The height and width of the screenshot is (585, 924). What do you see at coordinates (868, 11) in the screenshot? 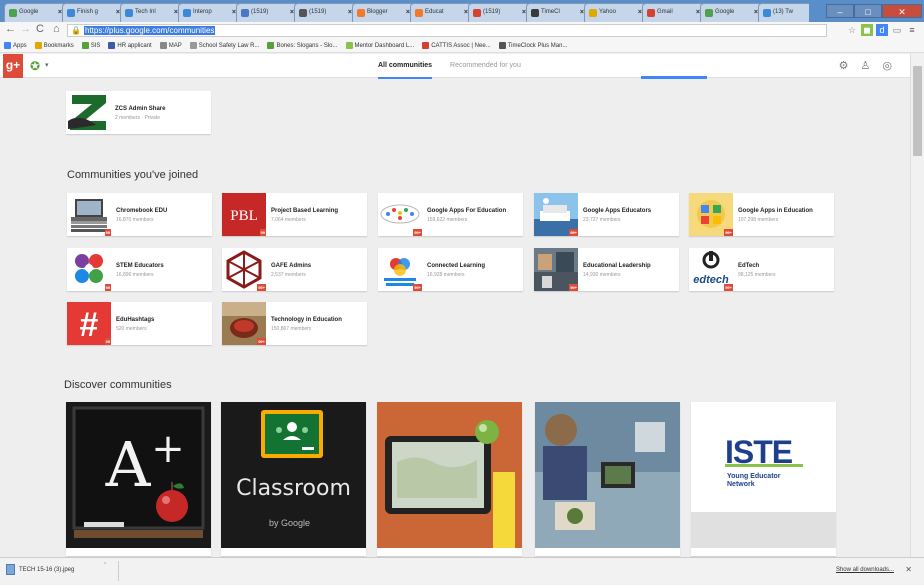
I see `maximize-button: □` at bounding box center [868, 11].